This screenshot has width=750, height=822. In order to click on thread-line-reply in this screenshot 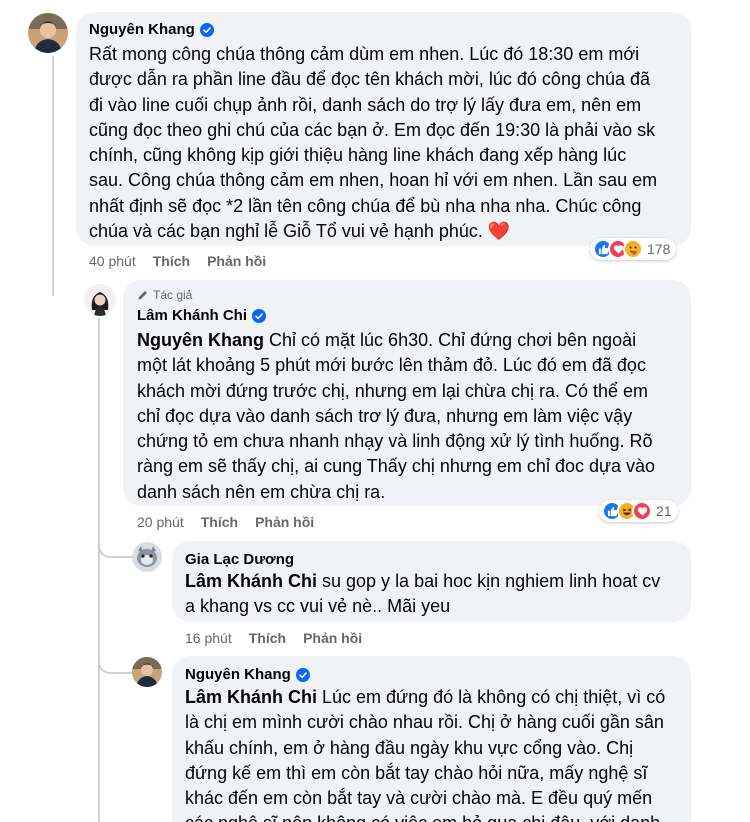, I will do `click(99, 570)`.